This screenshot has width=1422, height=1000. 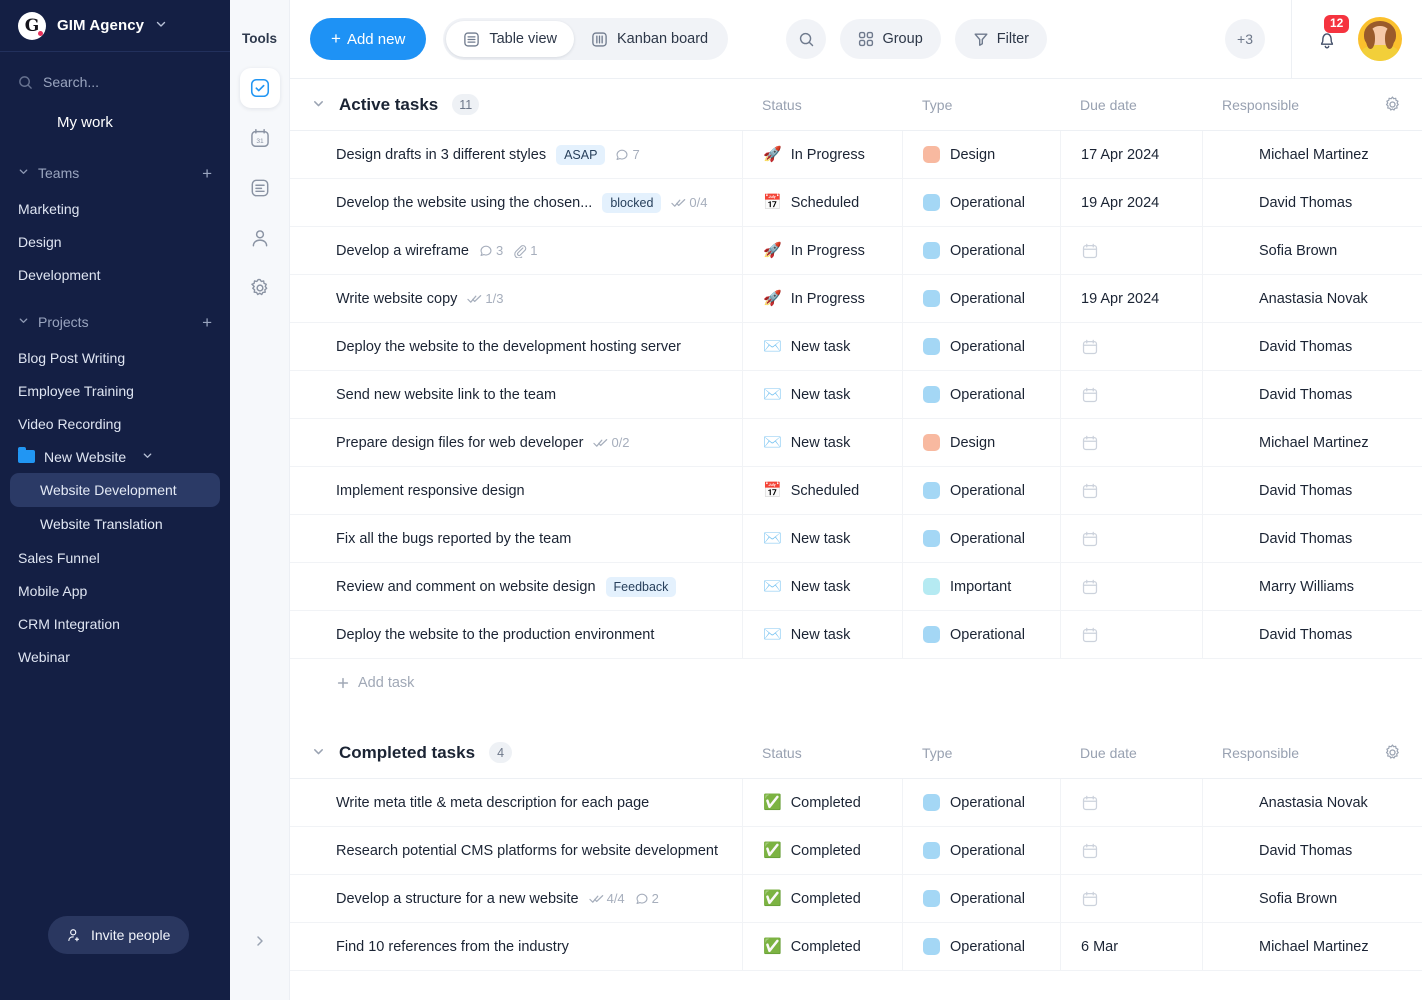 What do you see at coordinates (115, 423) in the screenshot?
I see `sidebar-item-video-recording: Video Recording` at bounding box center [115, 423].